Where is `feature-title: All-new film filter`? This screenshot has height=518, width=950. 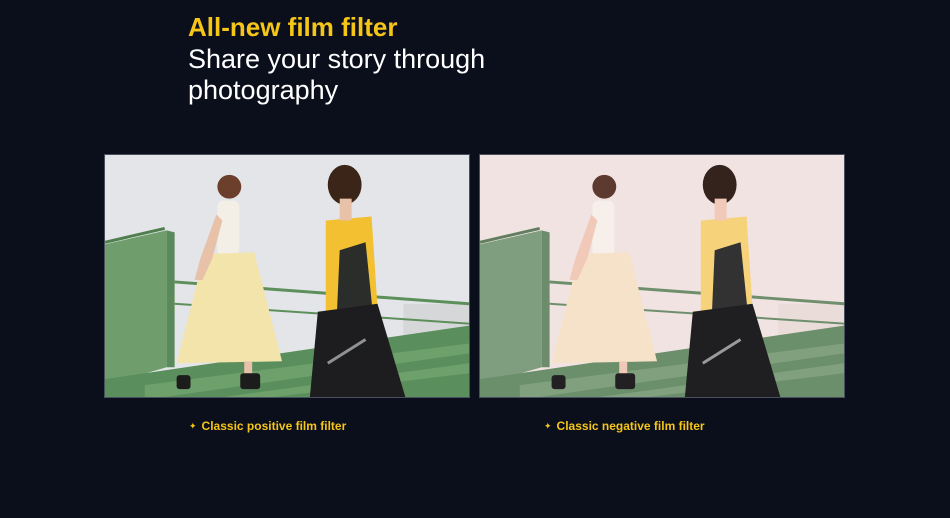
feature-title: All-new film filter is located at coordinates (293, 27).